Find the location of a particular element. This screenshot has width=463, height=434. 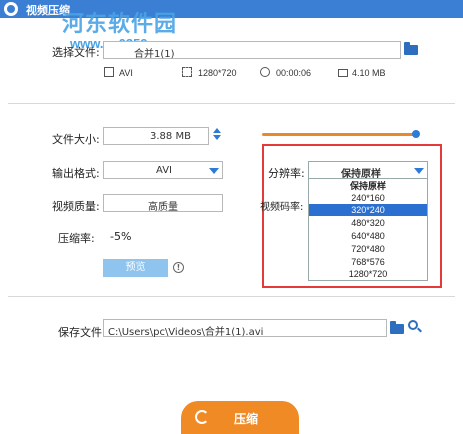

file-size-slider is located at coordinates (338, 134).